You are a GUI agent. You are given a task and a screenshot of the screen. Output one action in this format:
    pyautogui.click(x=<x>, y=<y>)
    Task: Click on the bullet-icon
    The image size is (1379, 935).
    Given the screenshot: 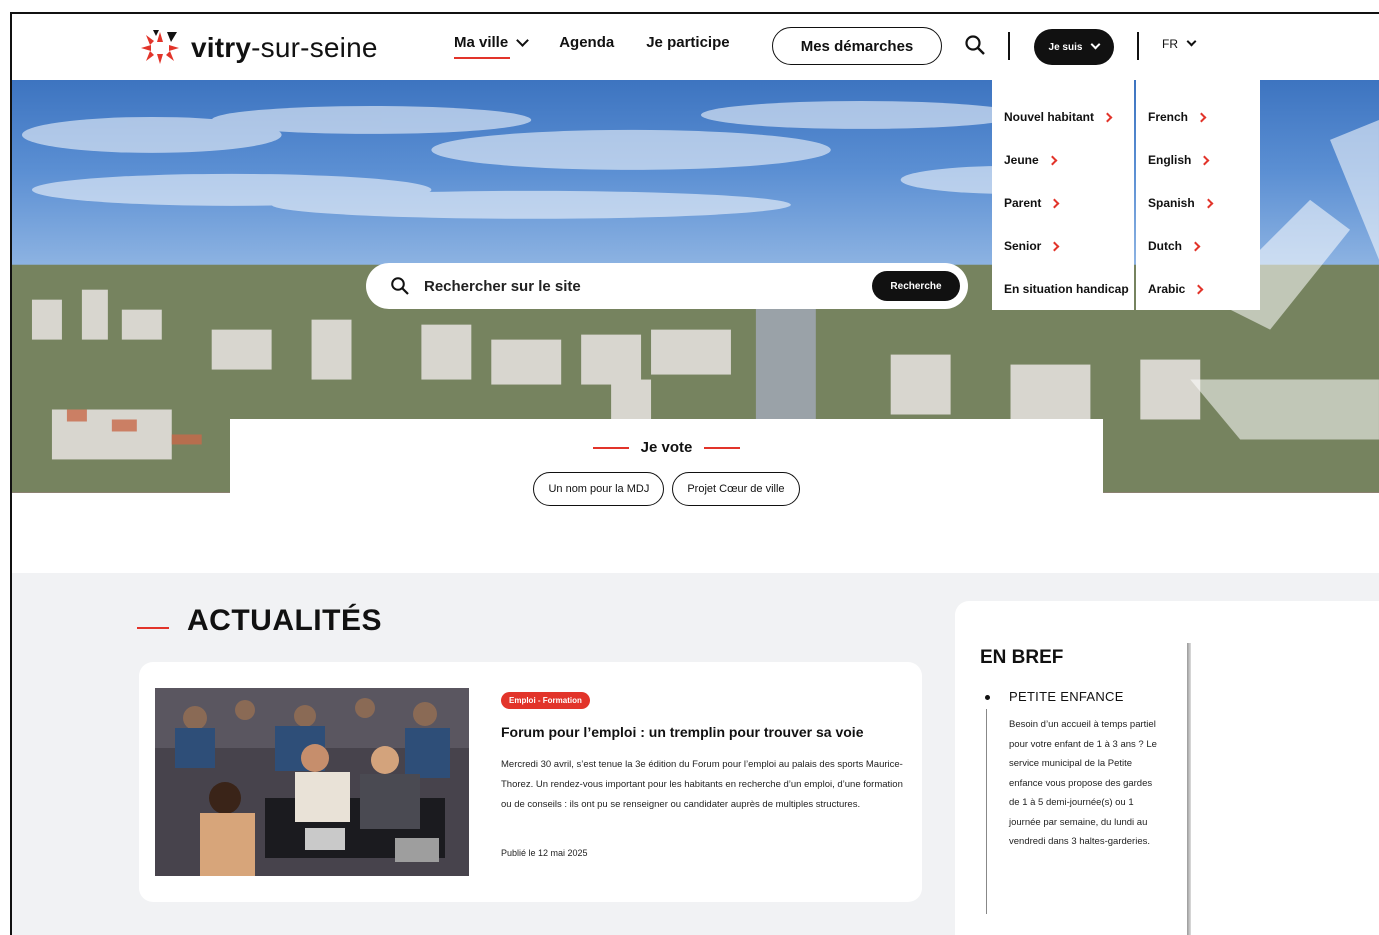 What is the action you would take?
    pyautogui.click(x=987, y=697)
    